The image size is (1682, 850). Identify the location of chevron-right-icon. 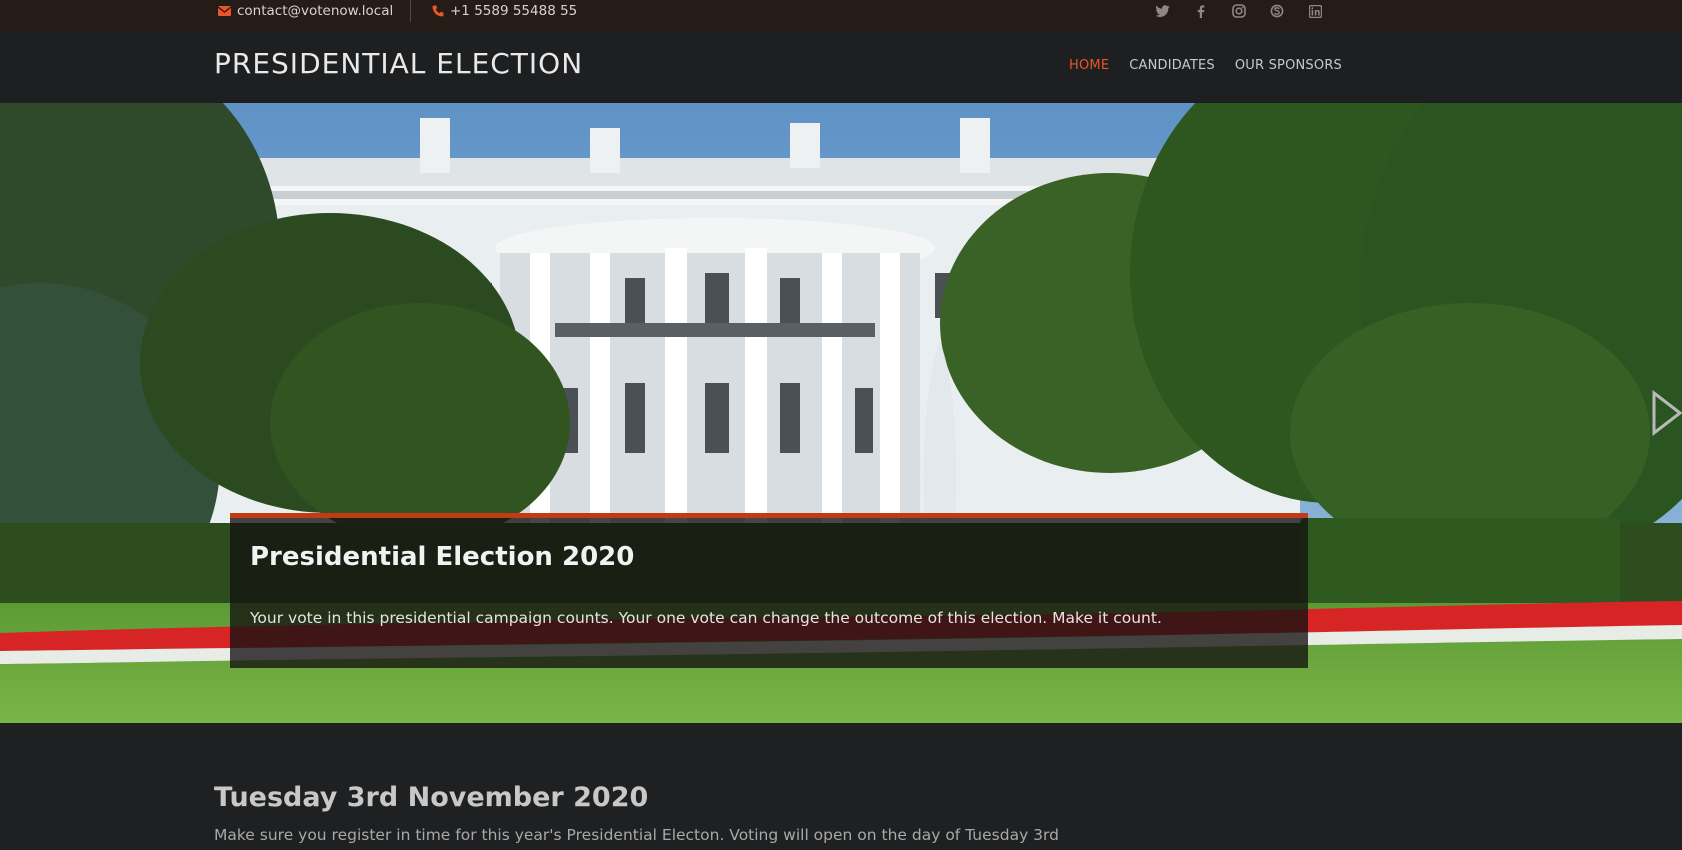
(1667, 413).